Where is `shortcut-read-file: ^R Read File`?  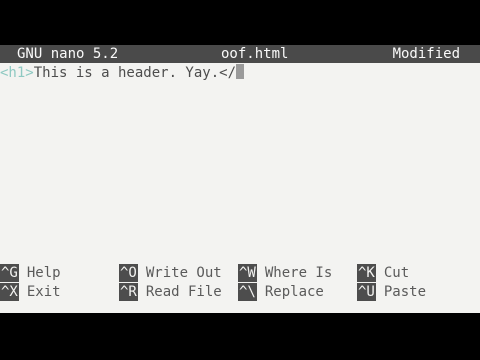 shortcut-read-file: ^R Read File is located at coordinates (170, 292).